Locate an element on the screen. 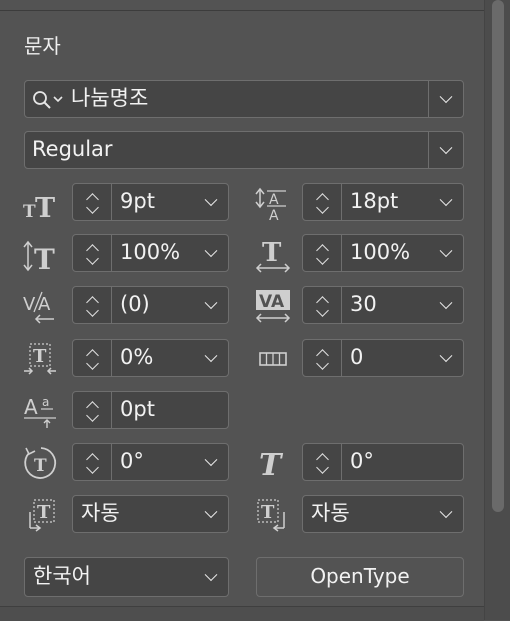 Image resolution: width=510 pixels, height=621 pixels. skew-stepper is located at coordinates (322, 462).